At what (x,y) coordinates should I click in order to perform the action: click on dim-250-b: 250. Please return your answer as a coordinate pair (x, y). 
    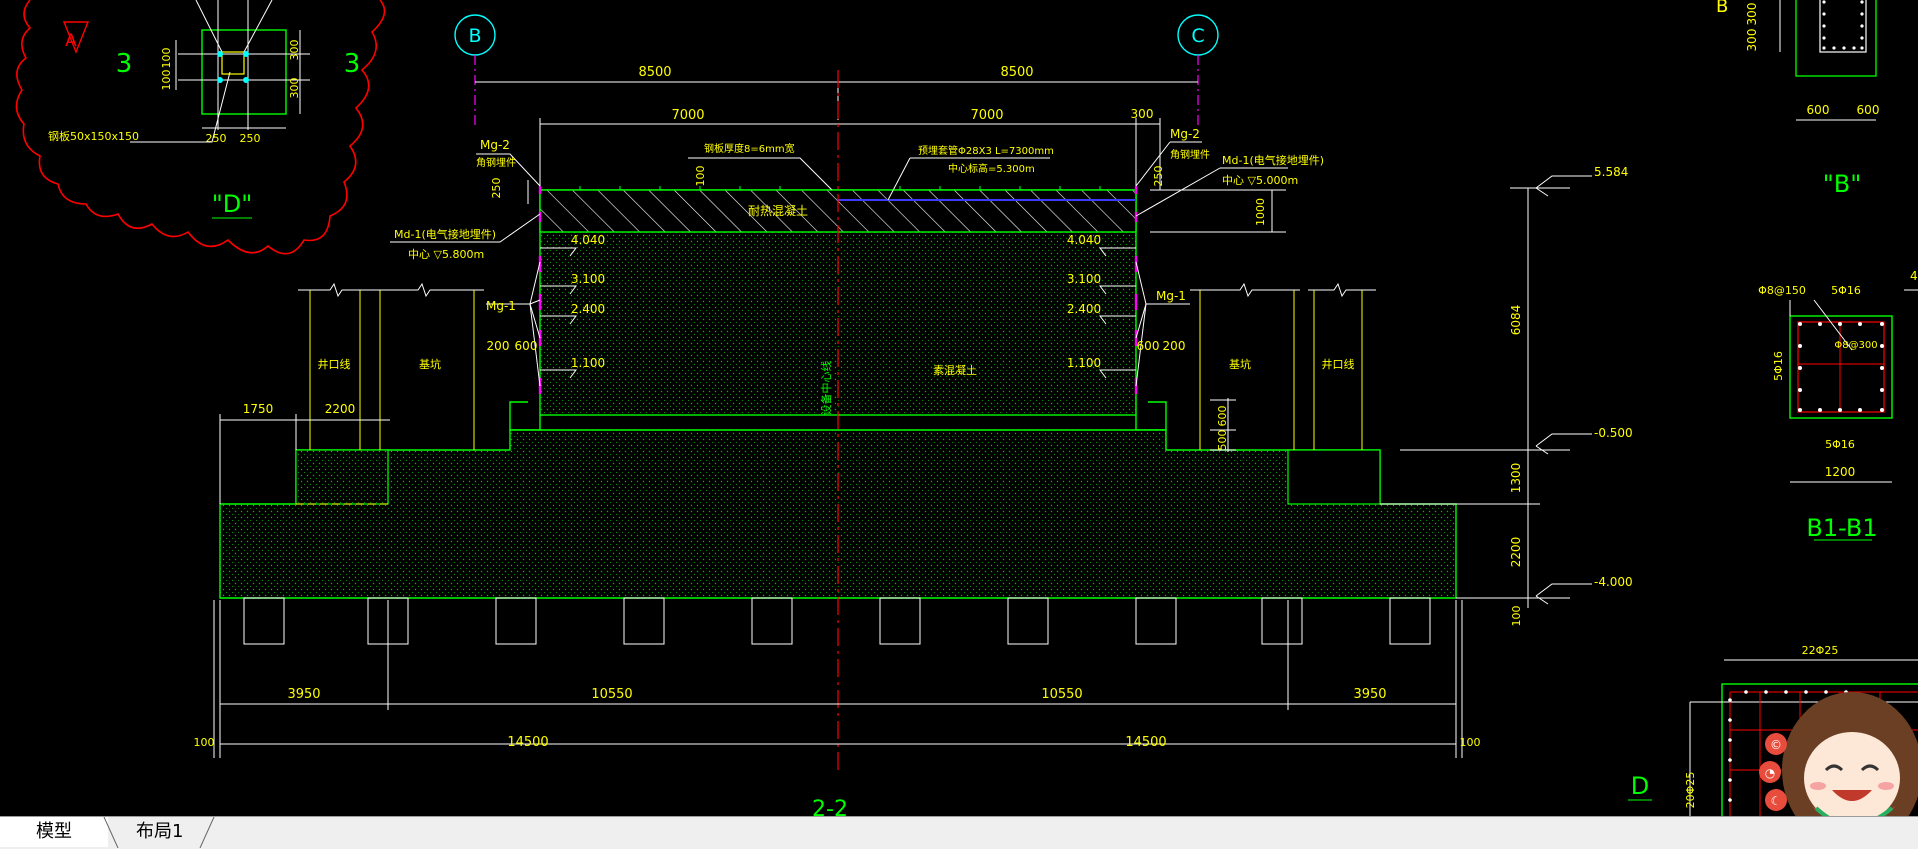
    Looking at the image, I should click on (250, 138).